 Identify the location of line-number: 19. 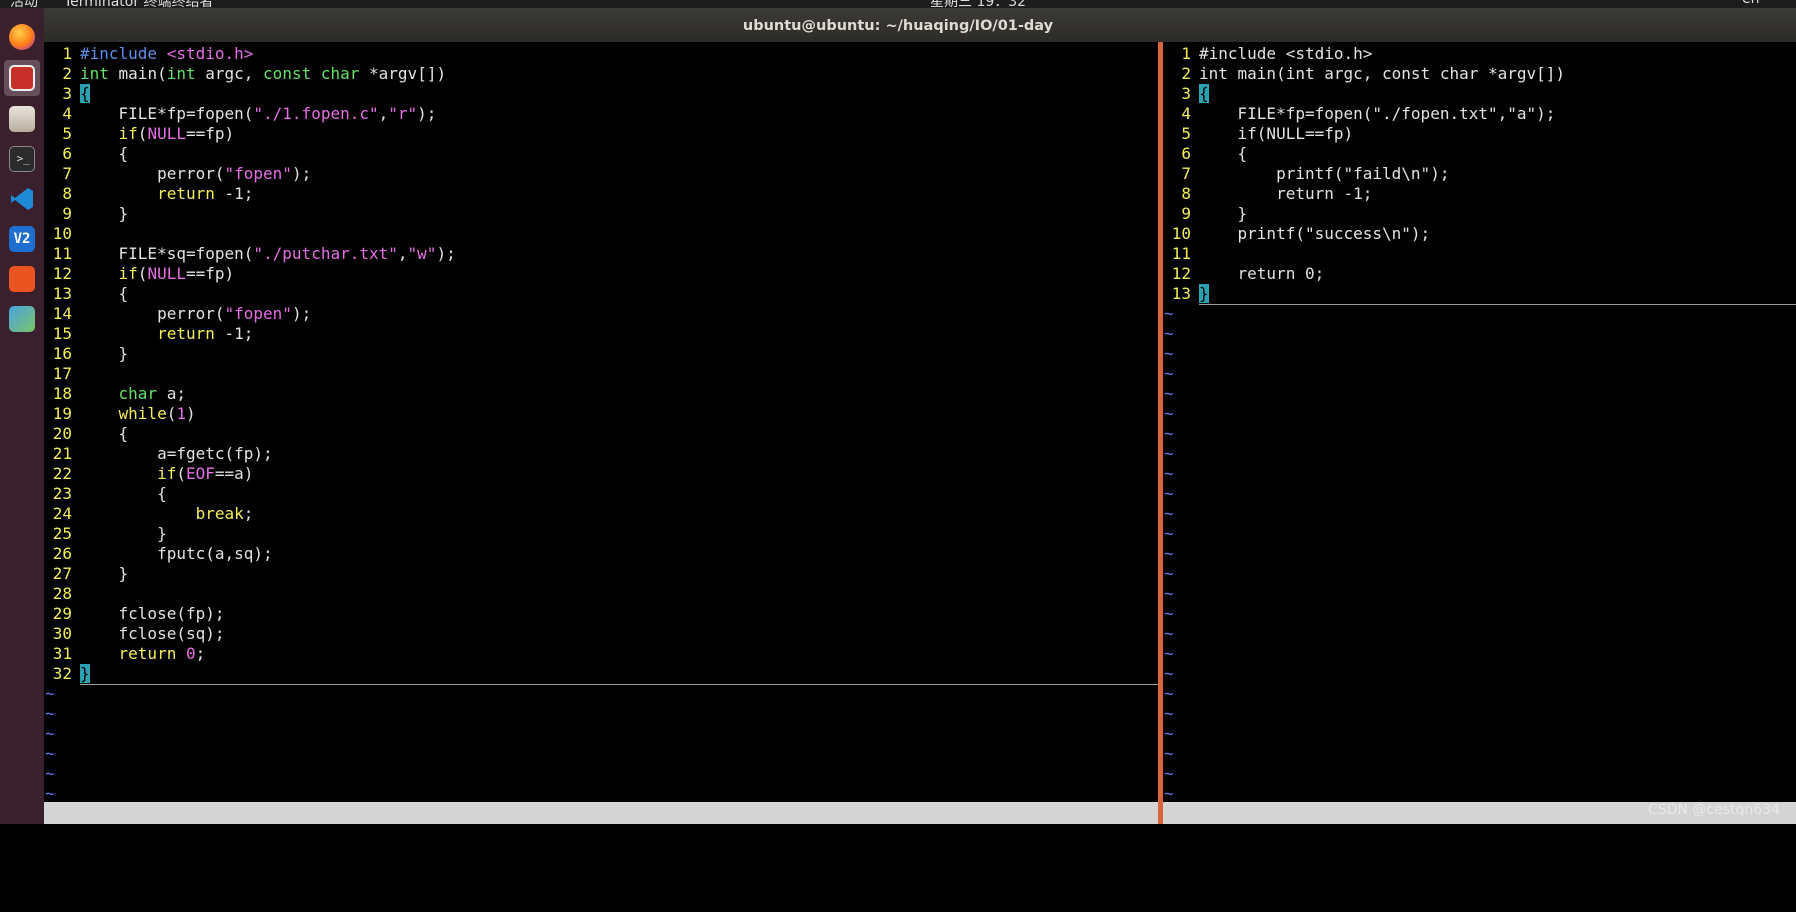
(62, 413).